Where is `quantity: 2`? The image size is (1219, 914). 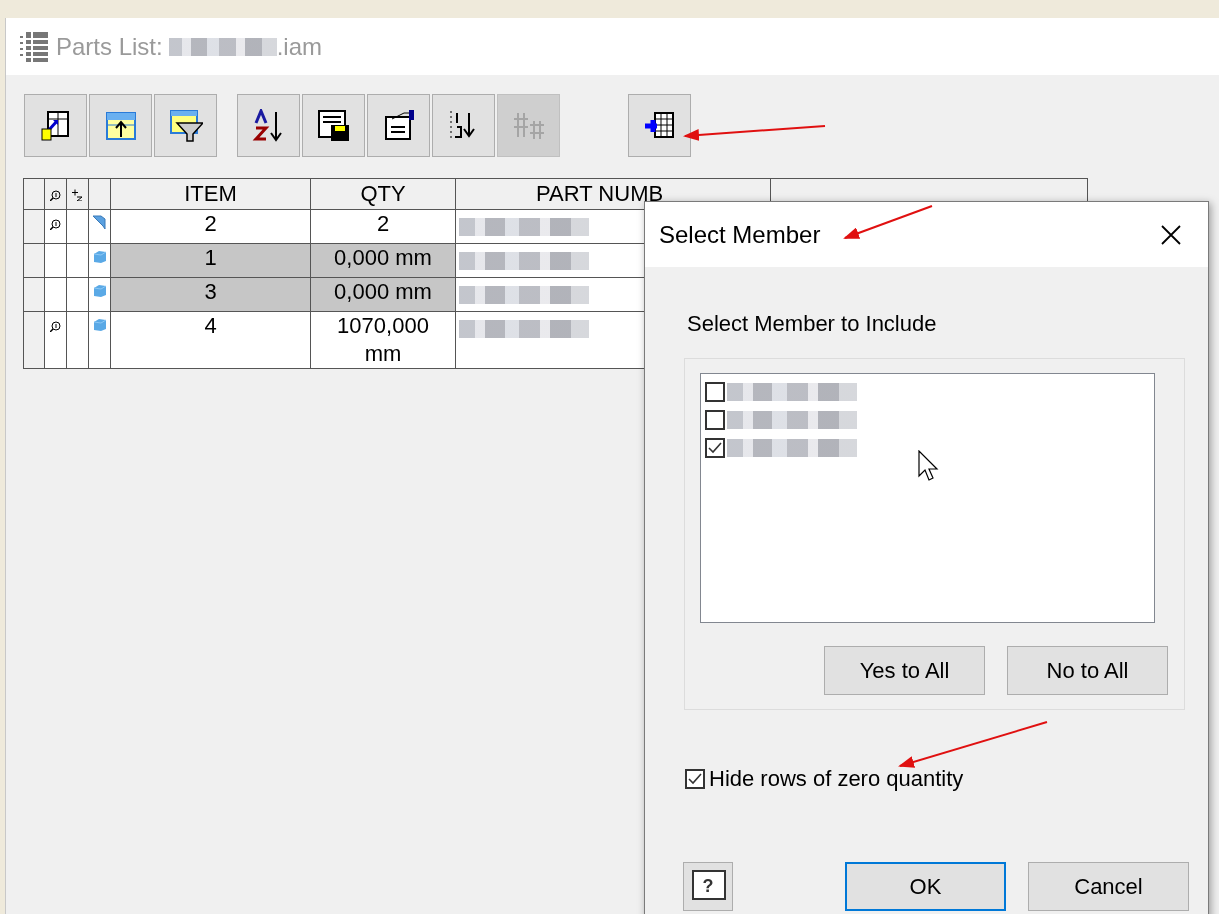 quantity: 2 is located at coordinates (383, 224).